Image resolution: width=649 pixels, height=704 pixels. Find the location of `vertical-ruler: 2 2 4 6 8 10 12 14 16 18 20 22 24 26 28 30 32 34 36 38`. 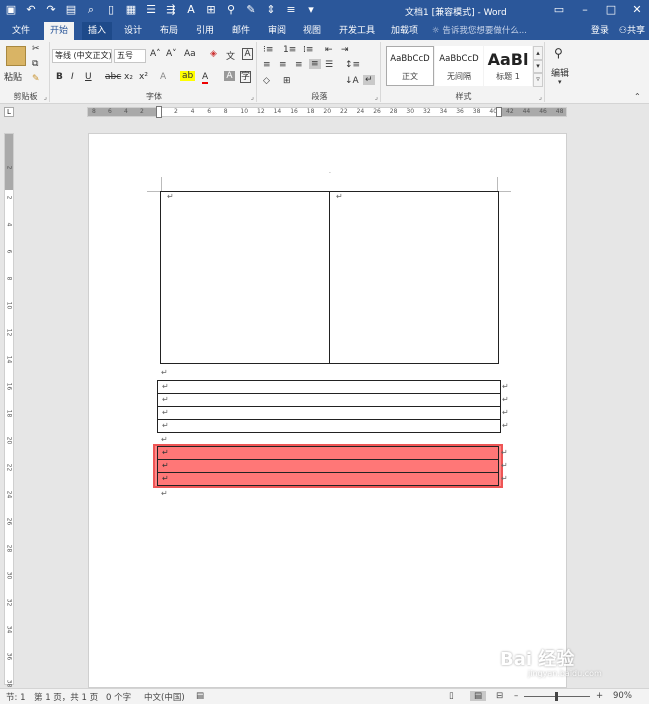

vertical-ruler: 2 2 4 6 8 10 12 14 16 18 20 22 24 26 28 30 32 34 36 38 is located at coordinates (9, 410).